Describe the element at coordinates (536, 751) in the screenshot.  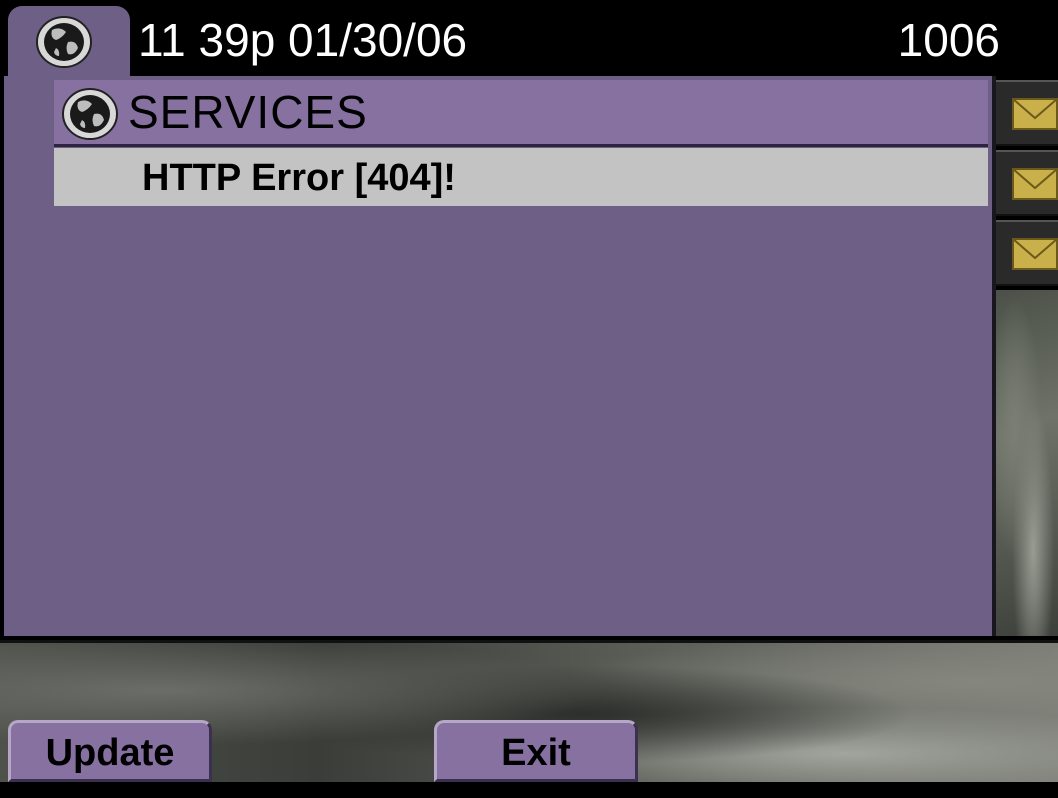
I see `exit-button: Exit` at that location.